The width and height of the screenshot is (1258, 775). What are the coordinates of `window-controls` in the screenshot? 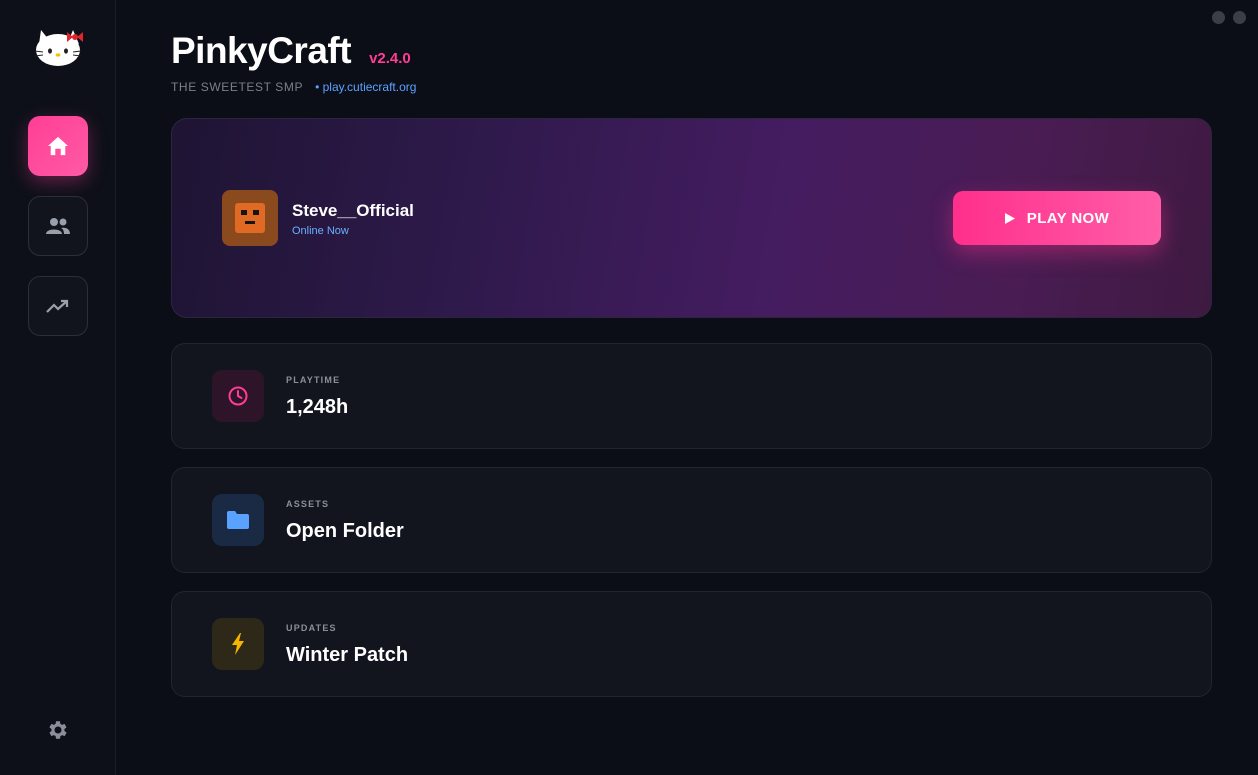 It's located at (1229, 17).